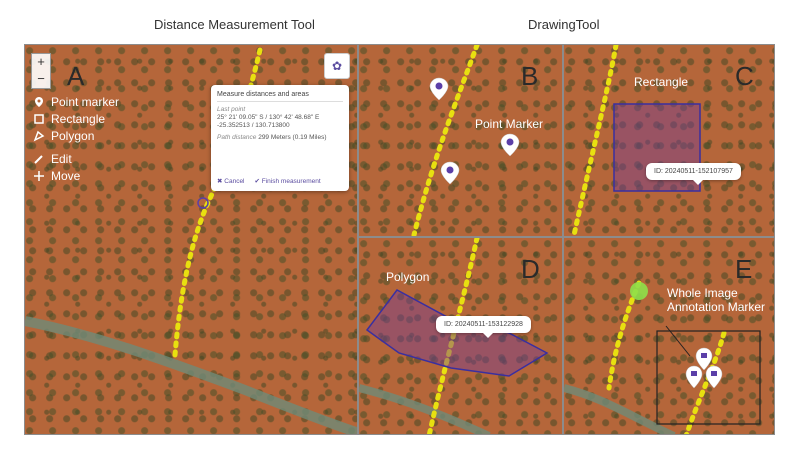 The width and height of the screenshot is (800, 451). I want to click on cancel-measurement-button: ✖ Cancel, so click(231, 181).